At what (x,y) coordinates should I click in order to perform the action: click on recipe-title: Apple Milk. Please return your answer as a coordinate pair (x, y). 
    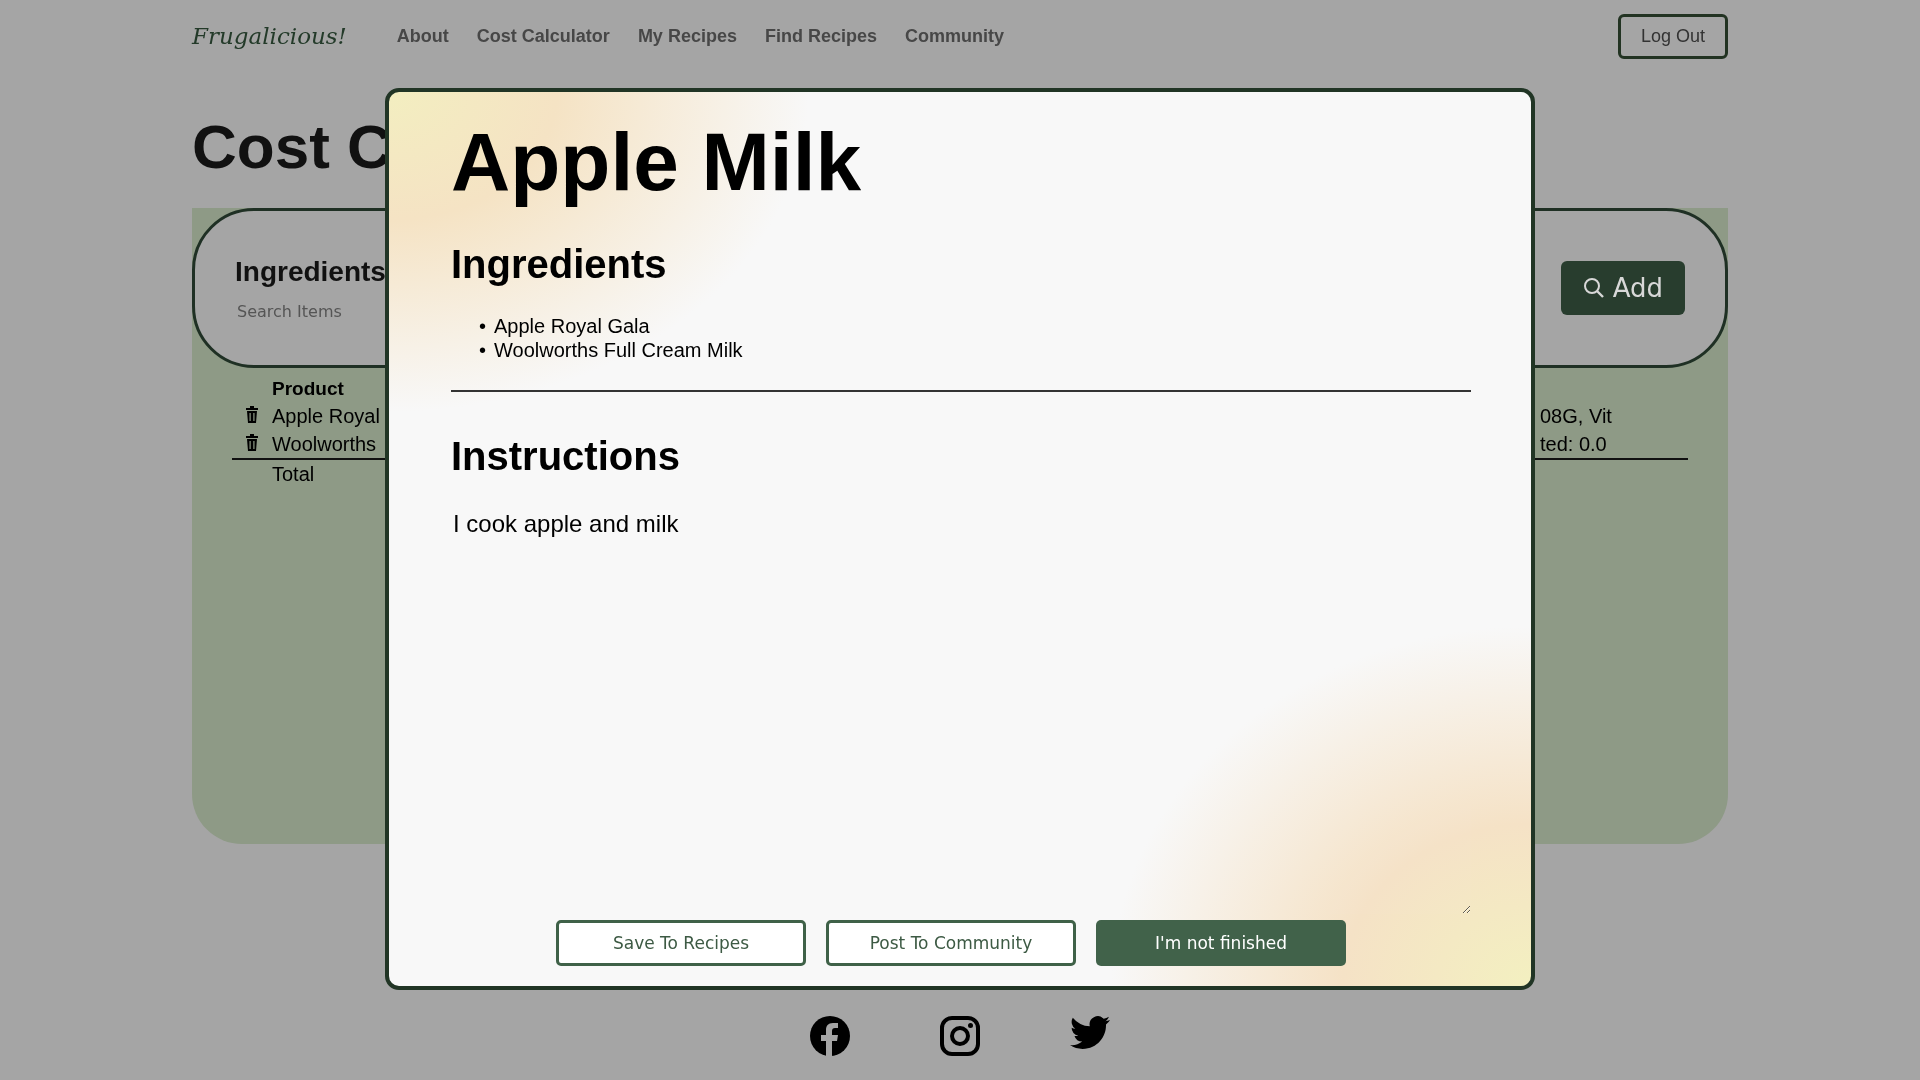
    Looking at the image, I should click on (657, 162).